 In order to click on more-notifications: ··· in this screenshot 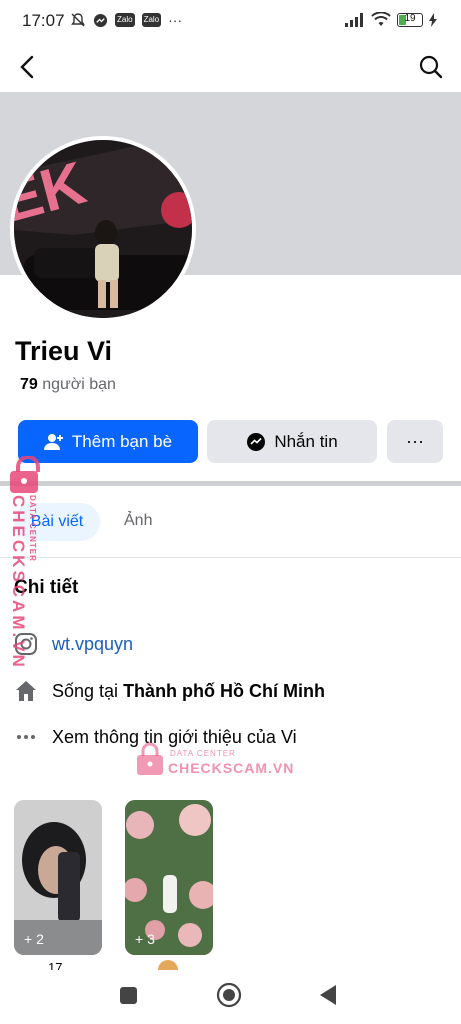, I will do `click(175, 20)`.